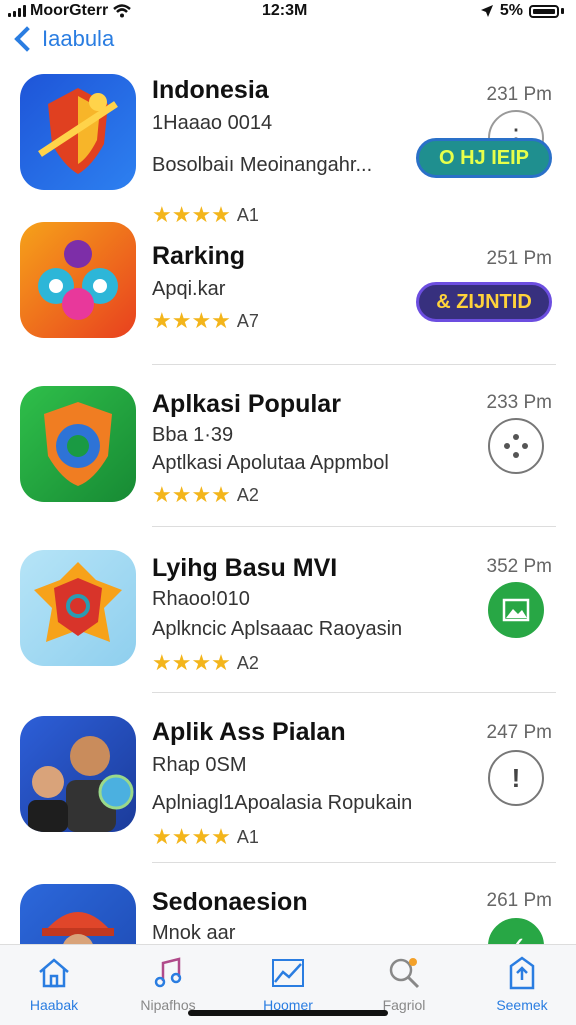 This screenshot has height=1025, width=576. What do you see at coordinates (522, 1005) in the screenshot?
I see `tab-label: Seemek` at bounding box center [522, 1005].